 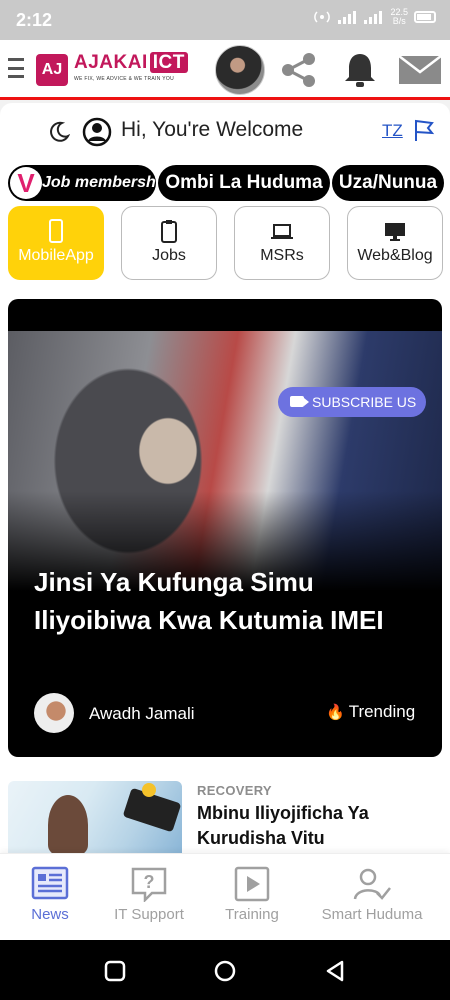 What do you see at coordinates (420, 70) in the screenshot?
I see `mail-icon` at bounding box center [420, 70].